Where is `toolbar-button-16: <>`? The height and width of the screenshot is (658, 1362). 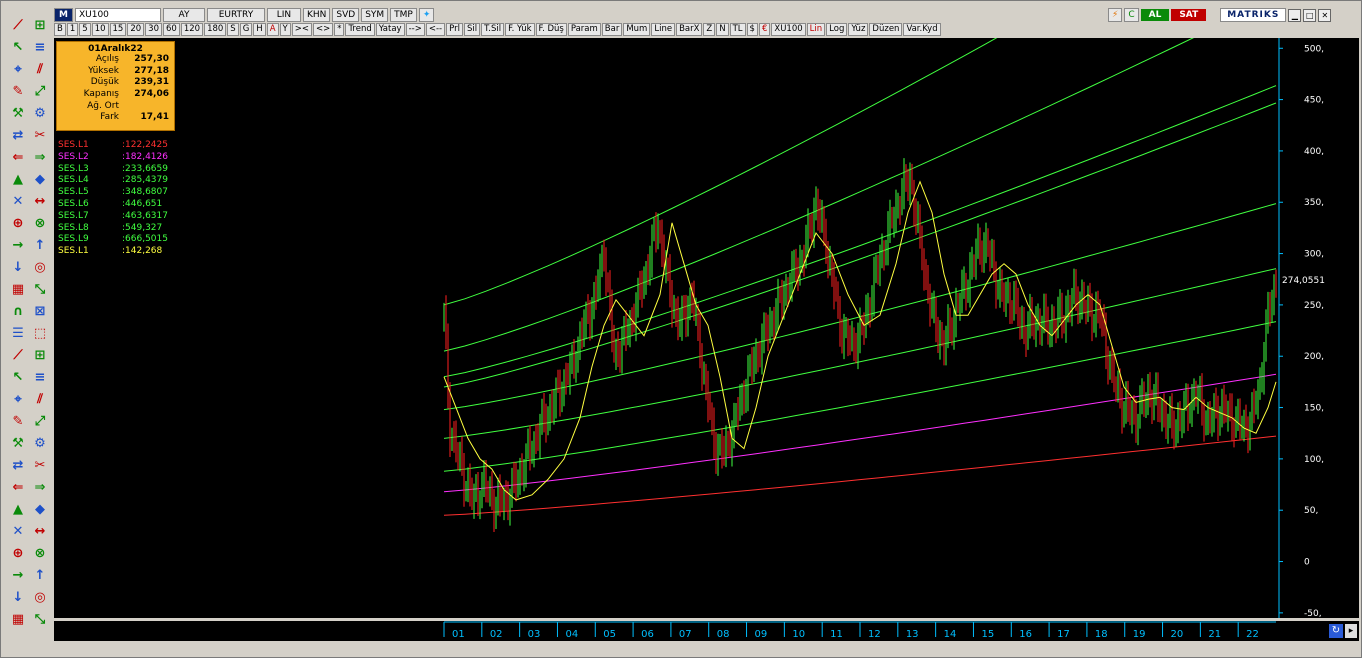 toolbar-button-16: <> is located at coordinates (323, 29).